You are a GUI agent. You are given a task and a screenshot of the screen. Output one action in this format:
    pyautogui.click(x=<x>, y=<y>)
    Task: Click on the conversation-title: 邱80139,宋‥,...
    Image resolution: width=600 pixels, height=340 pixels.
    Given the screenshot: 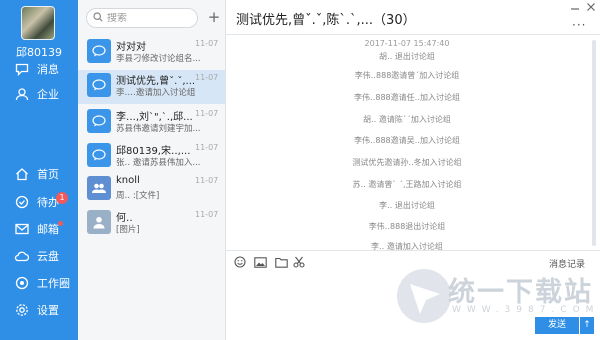 What is the action you would take?
    pyautogui.click(x=153, y=151)
    